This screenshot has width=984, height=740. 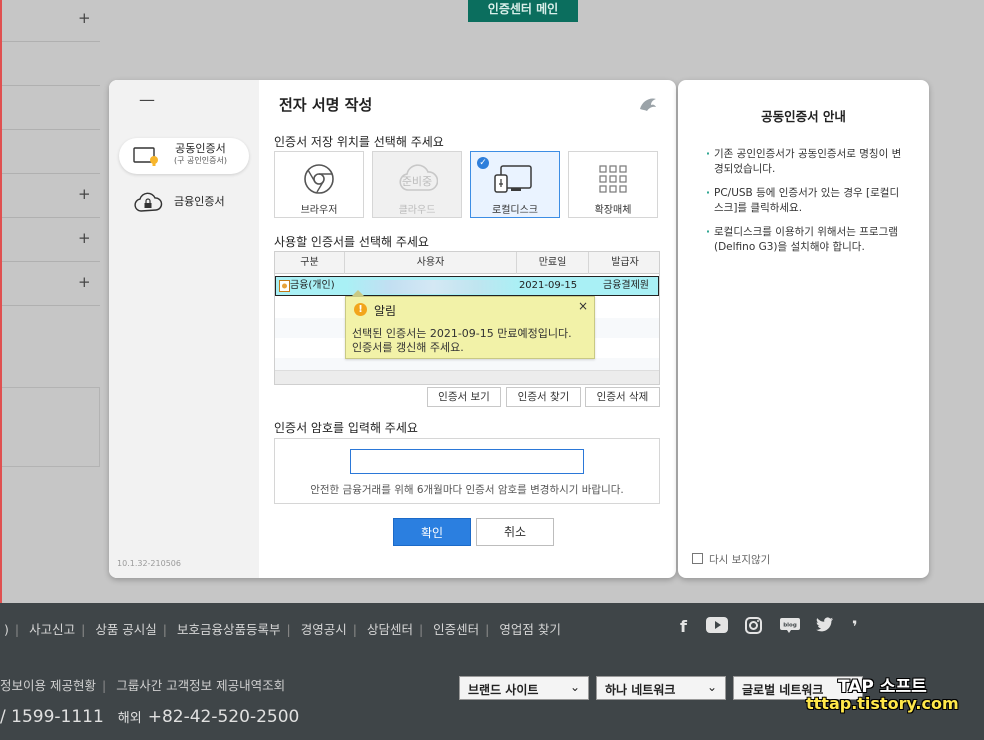 I want to click on cert-type: 금융(개인), so click(x=312, y=285).